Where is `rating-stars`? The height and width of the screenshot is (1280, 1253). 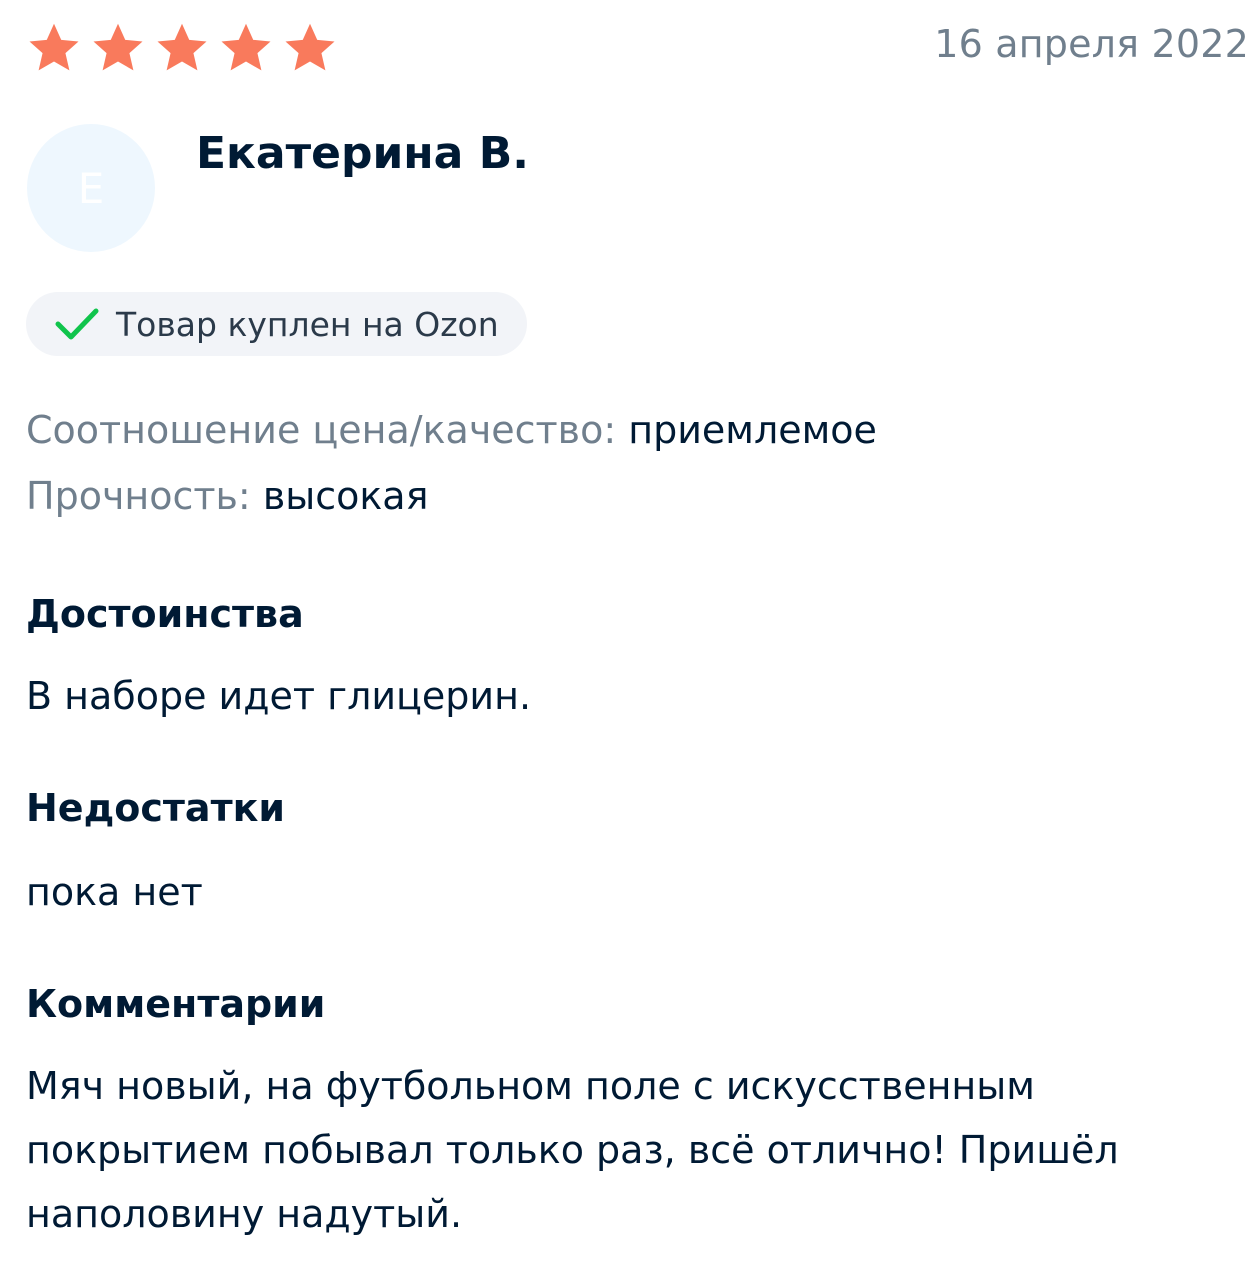
rating-stars is located at coordinates (182, 48).